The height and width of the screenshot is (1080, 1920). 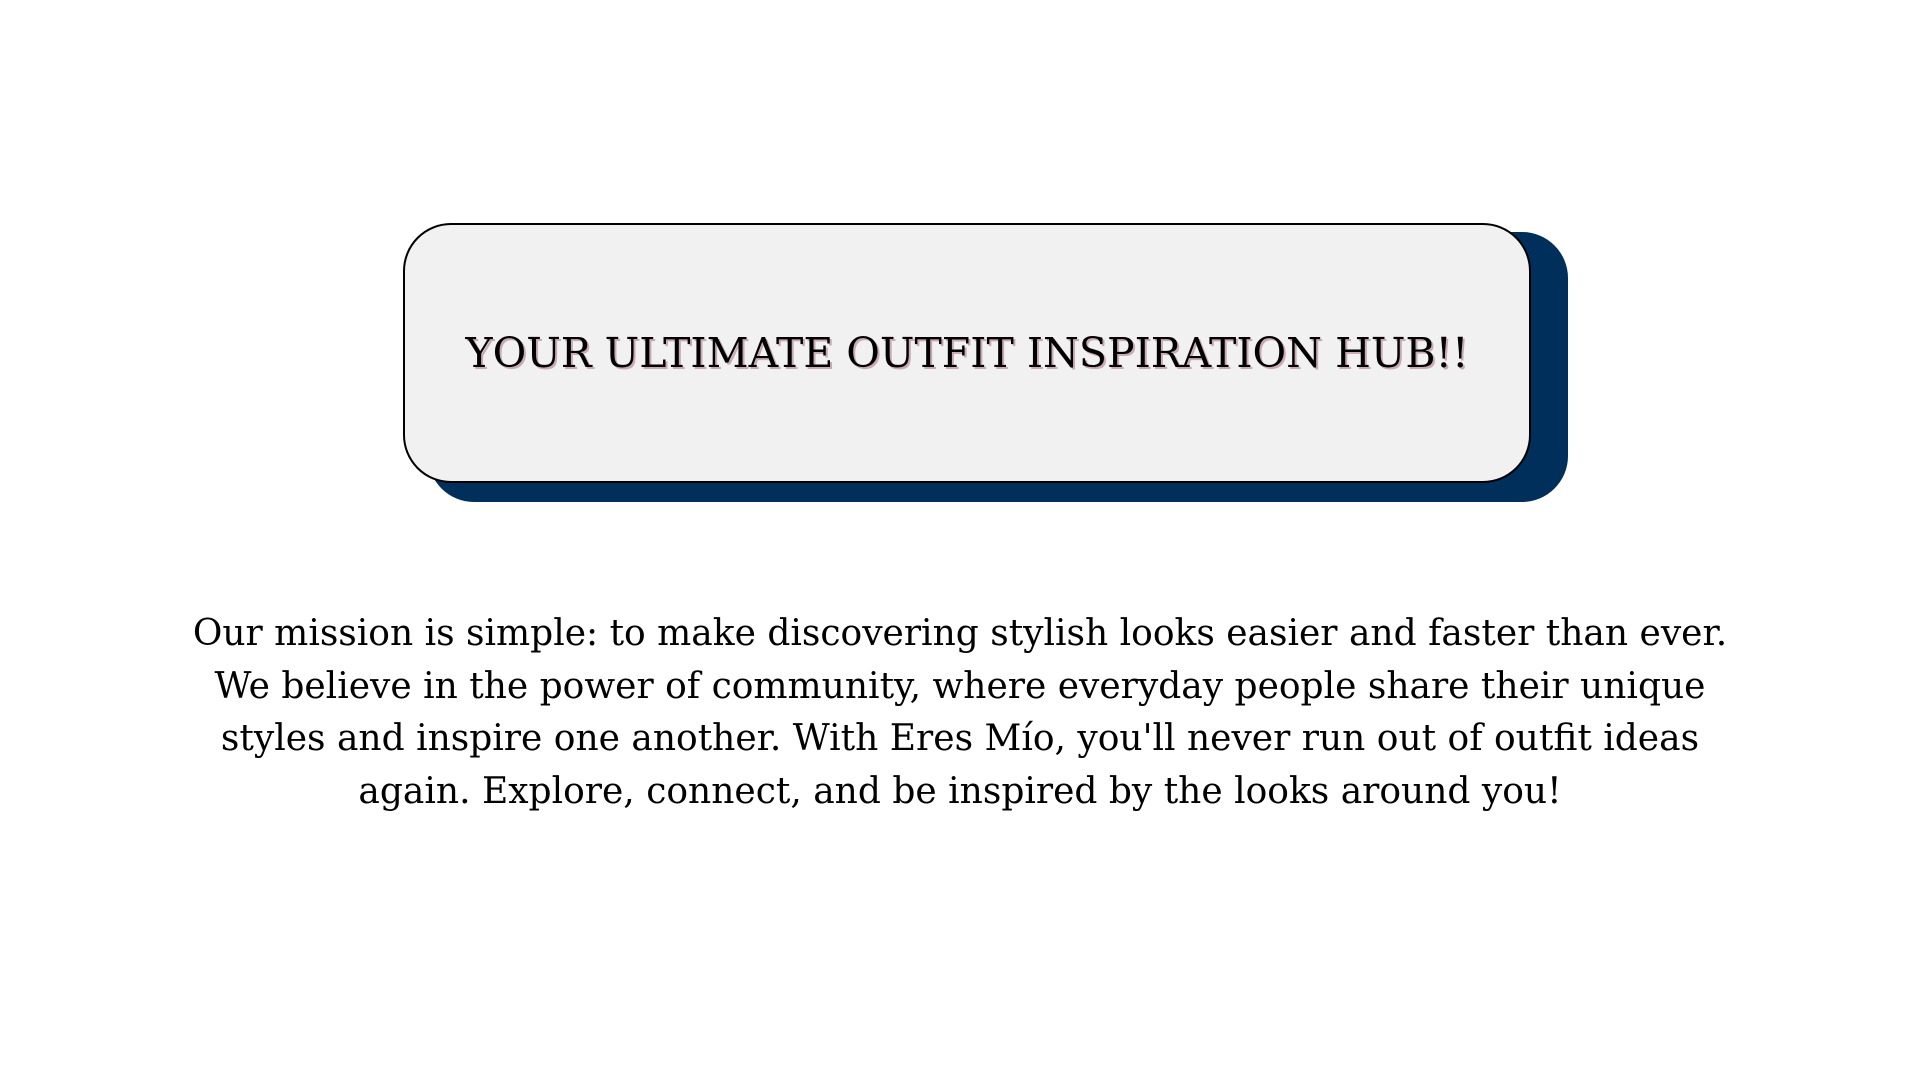 I want to click on hero-title: YOUR ULTIMATE OUTFIT INSPIRATION HUB!!, so click(x=967, y=353).